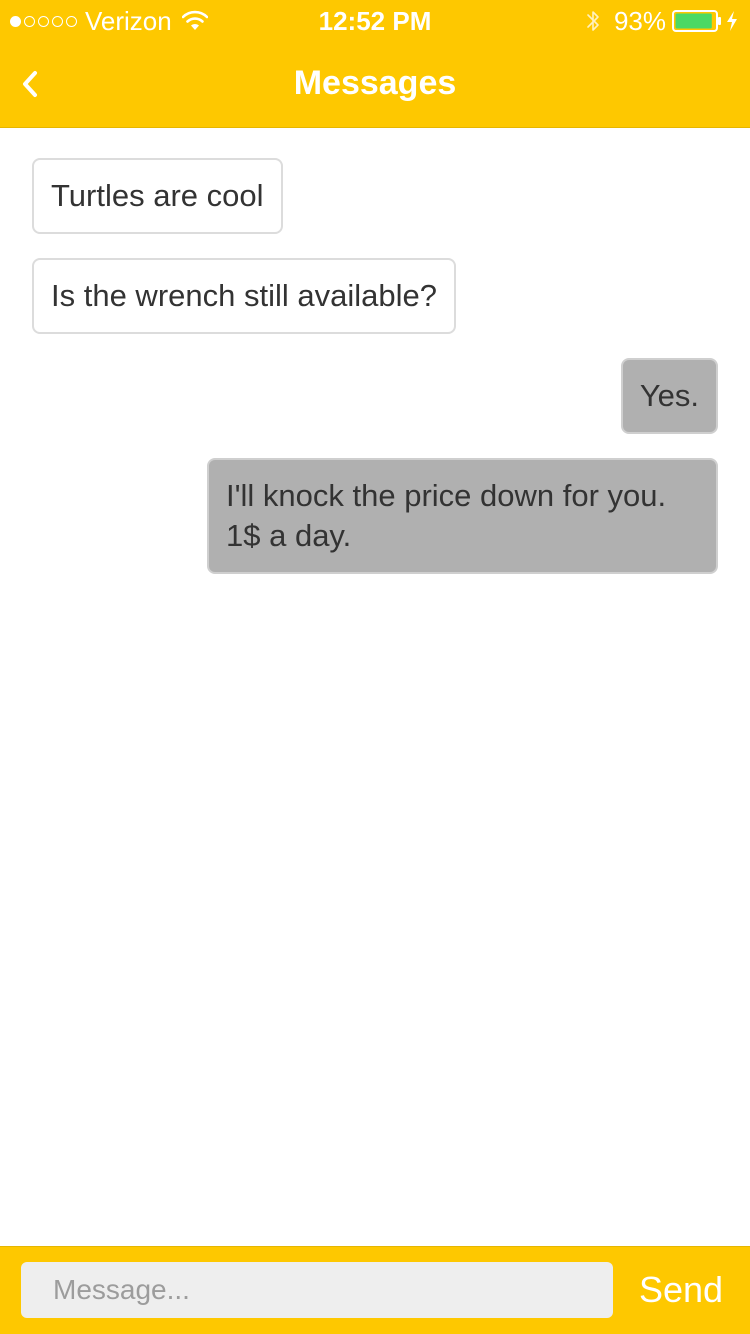 Image resolution: width=750 pixels, height=1334 pixels. Describe the element at coordinates (157, 196) in the screenshot. I see `incoming-message: Turtles are cool` at that location.